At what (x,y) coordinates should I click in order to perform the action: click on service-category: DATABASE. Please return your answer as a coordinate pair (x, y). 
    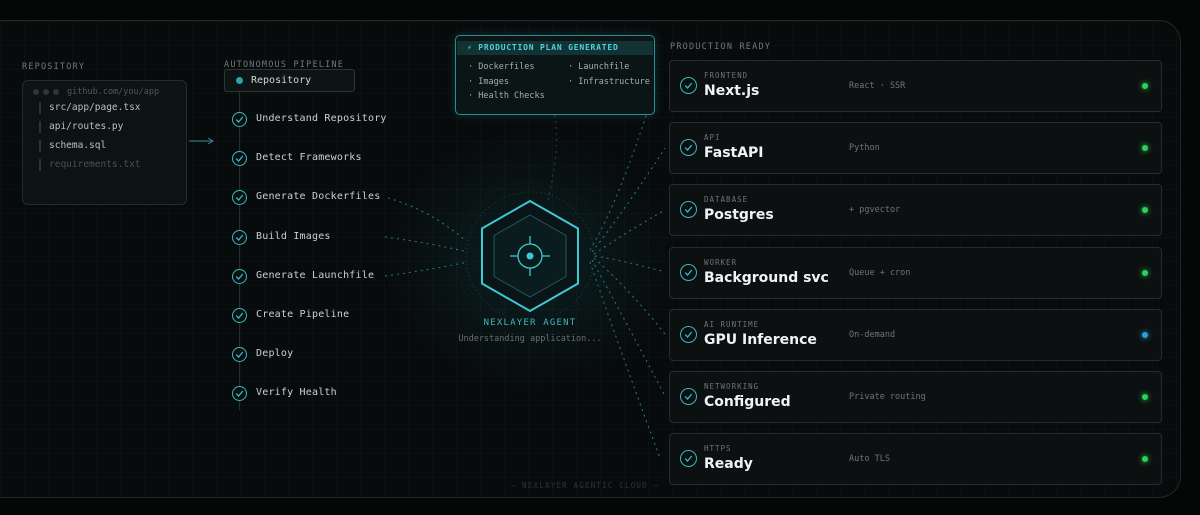
    Looking at the image, I should click on (726, 200).